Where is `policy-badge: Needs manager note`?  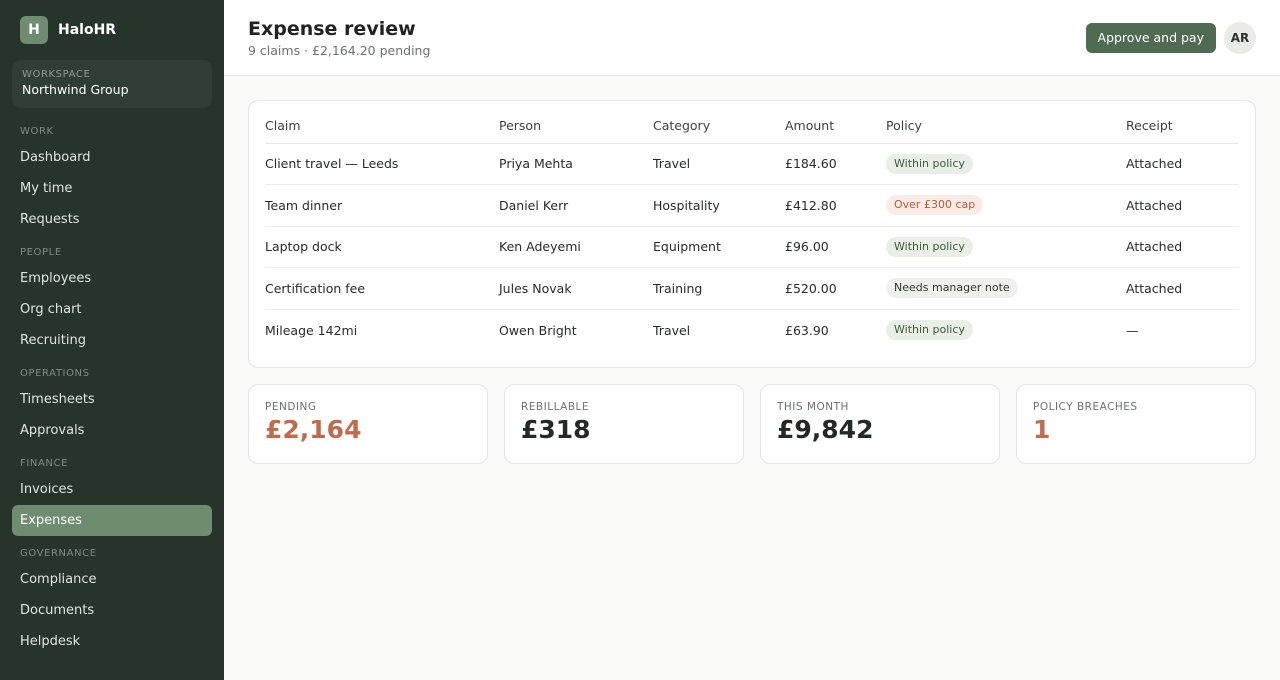
policy-badge: Needs manager note is located at coordinates (952, 288).